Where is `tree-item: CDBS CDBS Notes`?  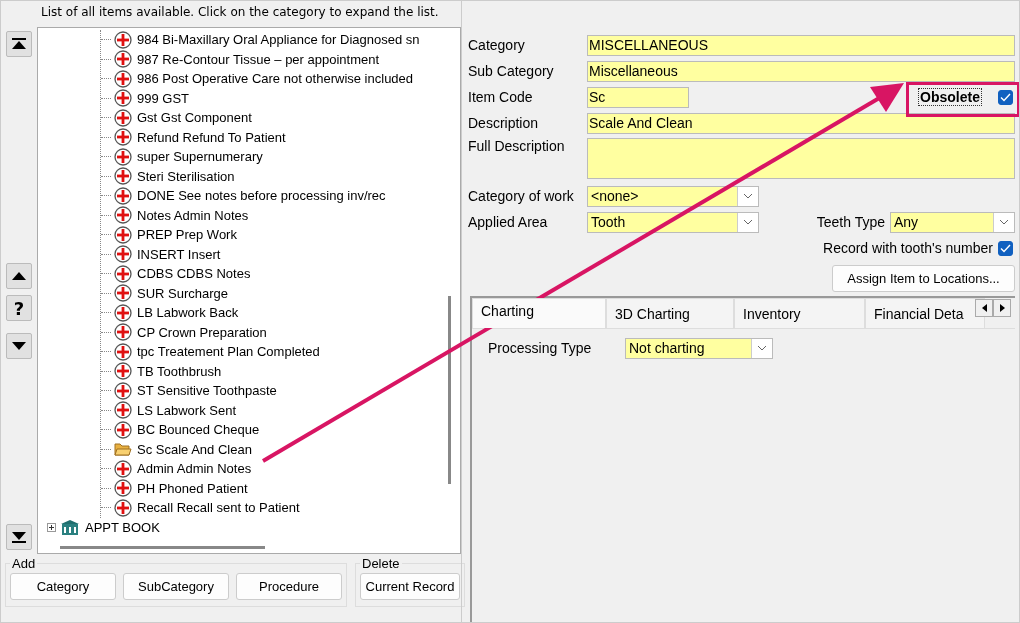 tree-item: CDBS CDBS Notes is located at coordinates (194, 274).